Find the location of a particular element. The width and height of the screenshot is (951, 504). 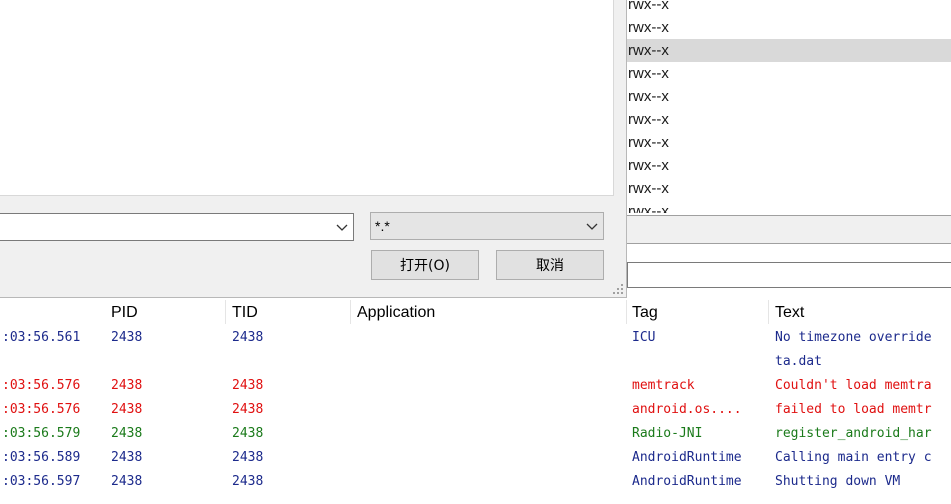

log-cell-time: :03:56.561 is located at coordinates (41, 337).